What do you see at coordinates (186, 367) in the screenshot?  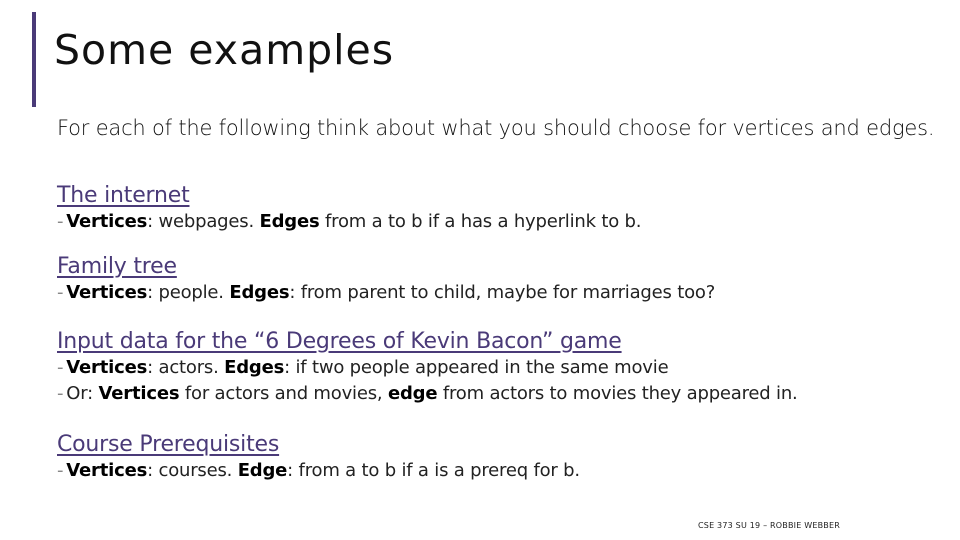 I see `bullet-text: : actors.` at bounding box center [186, 367].